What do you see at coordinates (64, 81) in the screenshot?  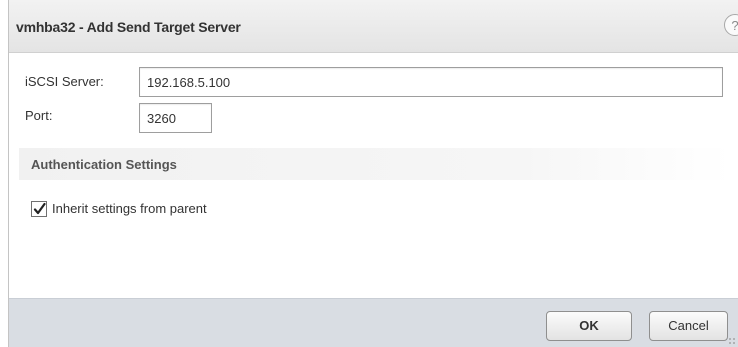 I see `iscsi-server-label: iSCSI Server:` at bounding box center [64, 81].